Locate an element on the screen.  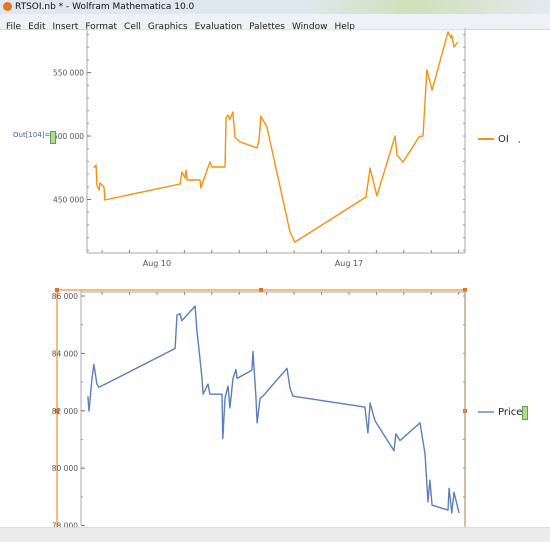
cell-bracket is located at coordinates (53, 137).